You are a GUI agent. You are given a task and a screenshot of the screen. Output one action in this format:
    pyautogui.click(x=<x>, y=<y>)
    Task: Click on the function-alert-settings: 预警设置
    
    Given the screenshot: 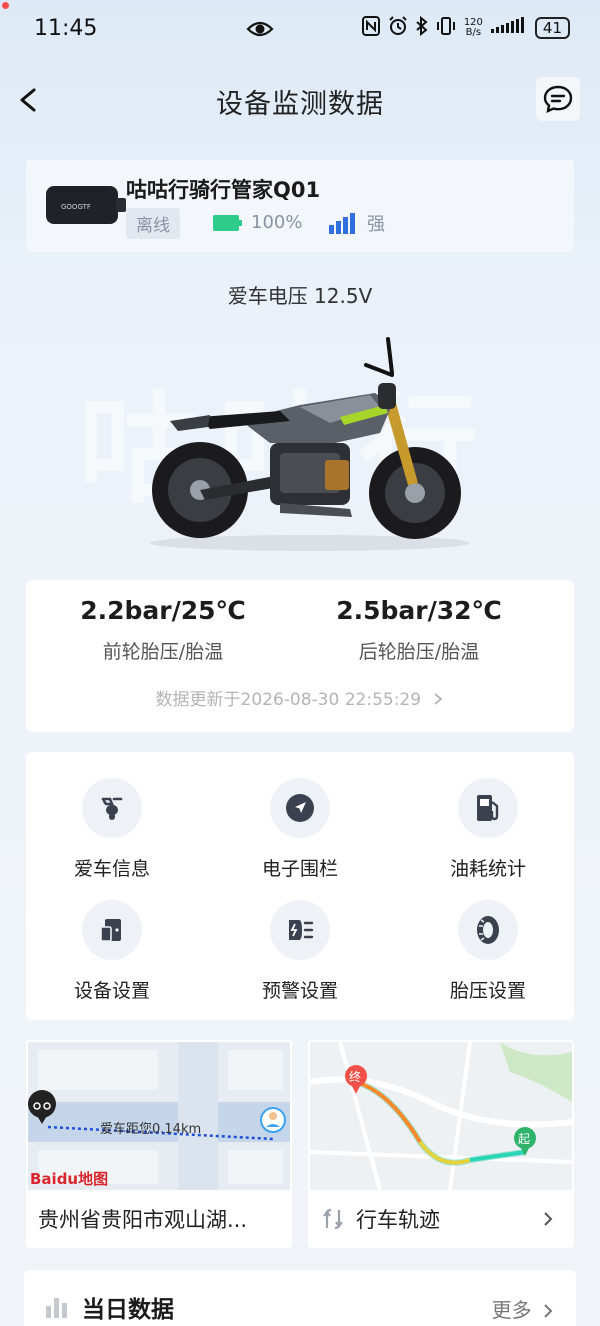 What is the action you would take?
    pyautogui.click(x=300, y=951)
    